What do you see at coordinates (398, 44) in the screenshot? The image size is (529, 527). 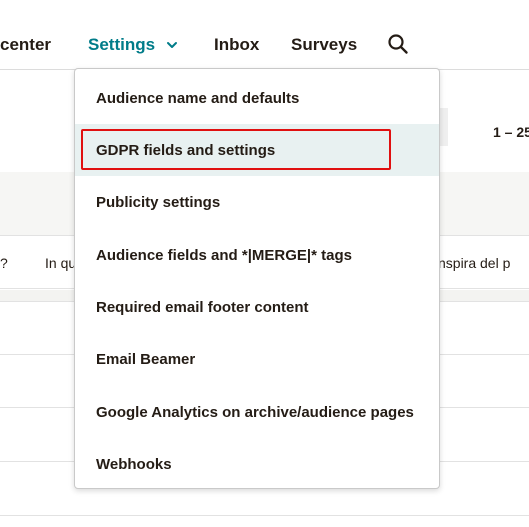 I see `search-icon` at bounding box center [398, 44].